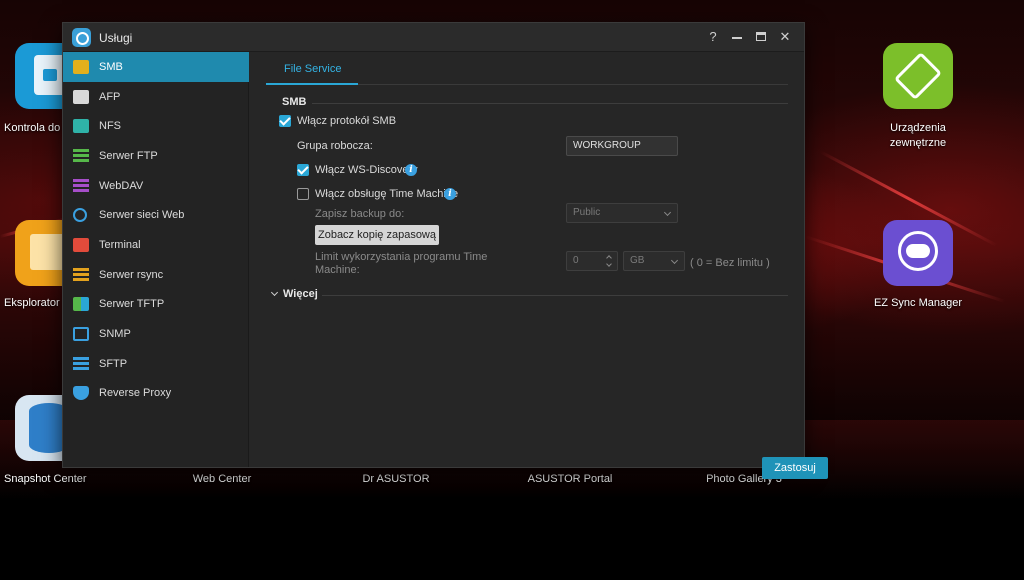 Image resolution: width=1024 pixels, height=580 pixels. I want to click on tab-label: File Service, so click(313, 69).